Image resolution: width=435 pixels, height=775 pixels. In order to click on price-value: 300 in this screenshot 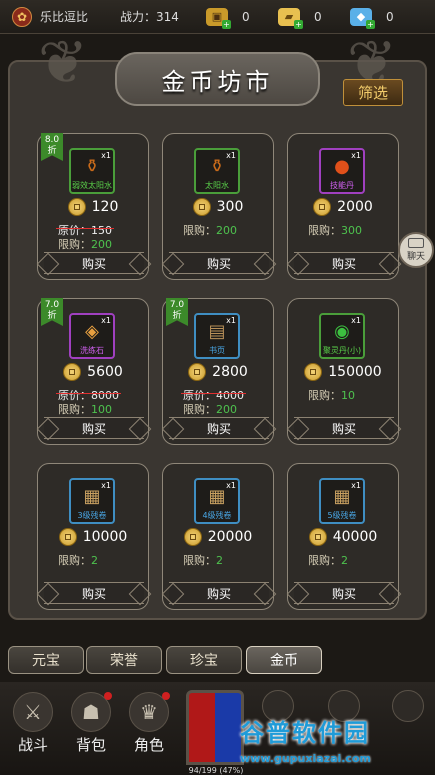, I will do `click(230, 207)`.